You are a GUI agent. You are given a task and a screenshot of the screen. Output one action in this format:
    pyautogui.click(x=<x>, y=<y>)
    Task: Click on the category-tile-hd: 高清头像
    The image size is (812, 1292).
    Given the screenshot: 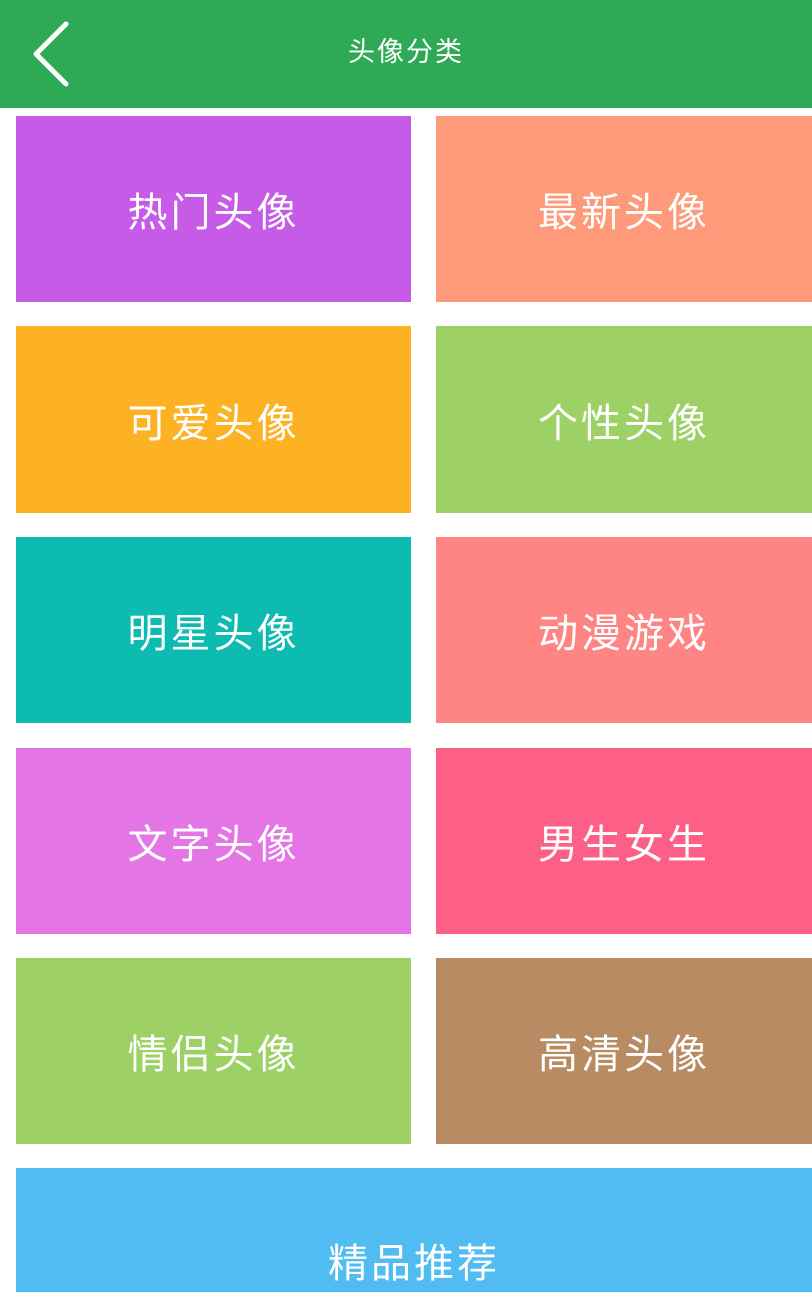 What is the action you would take?
    pyautogui.click(x=624, y=1051)
    